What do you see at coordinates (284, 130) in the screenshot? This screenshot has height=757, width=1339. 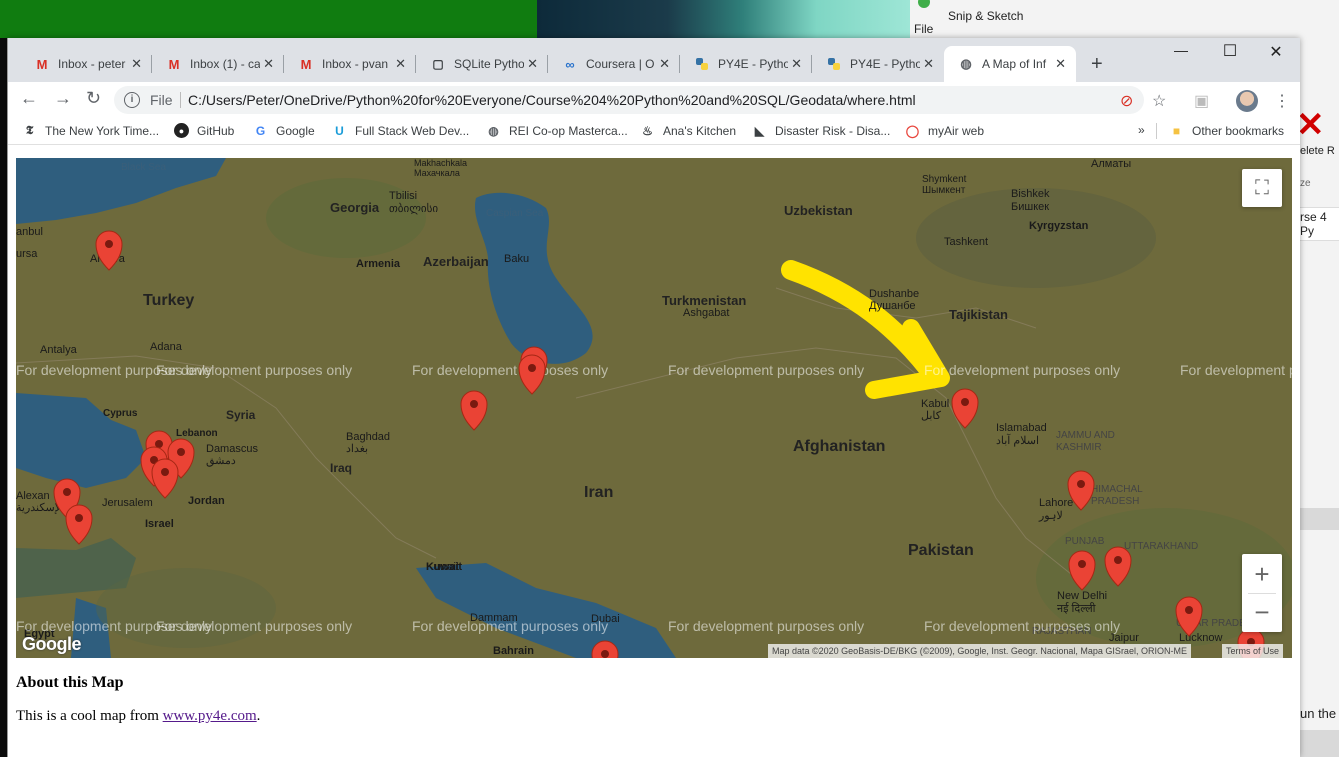 I see `bookmark-google: G Google` at bounding box center [284, 130].